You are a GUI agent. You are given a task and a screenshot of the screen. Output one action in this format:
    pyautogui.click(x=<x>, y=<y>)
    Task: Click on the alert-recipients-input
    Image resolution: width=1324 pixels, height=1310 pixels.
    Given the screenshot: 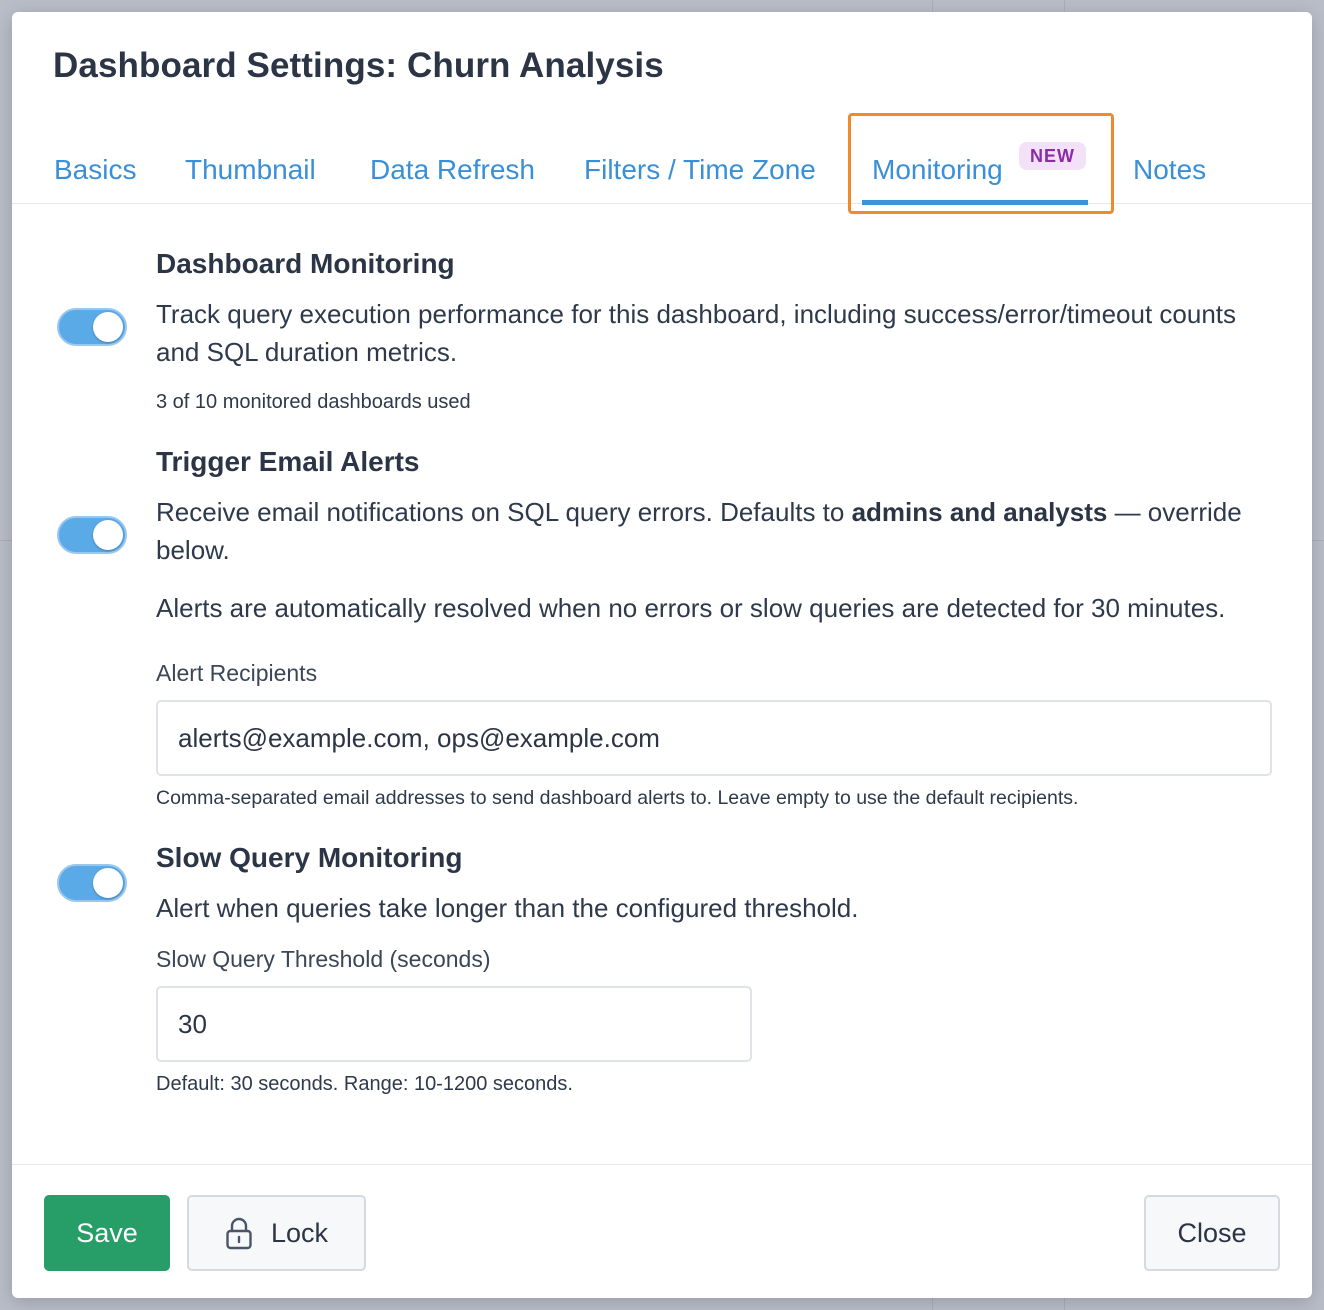 What is the action you would take?
    pyautogui.click(x=714, y=738)
    